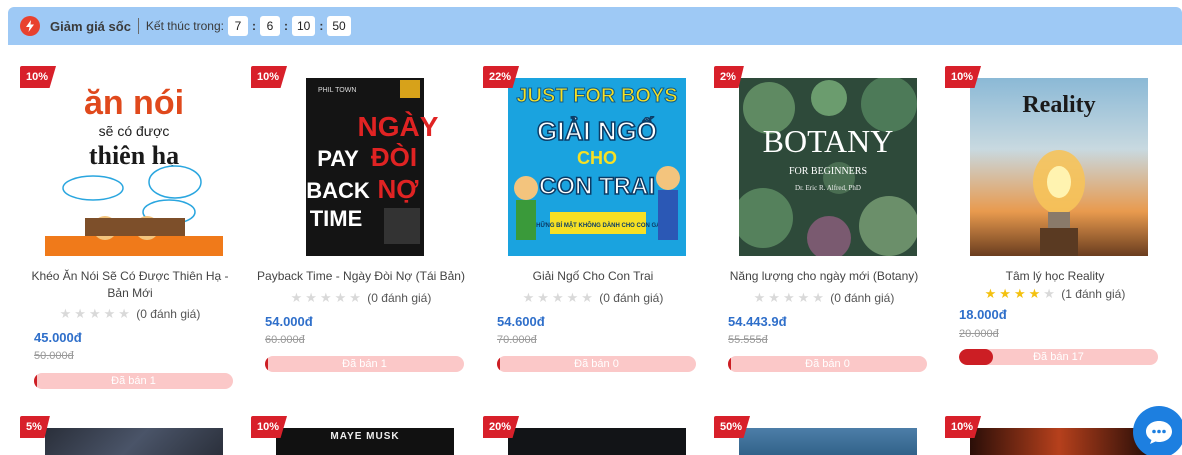  What do you see at coordinates (979, 334) in the screenshot?
I see `original-price: 20.000đ` at bounding box center [979, 334].